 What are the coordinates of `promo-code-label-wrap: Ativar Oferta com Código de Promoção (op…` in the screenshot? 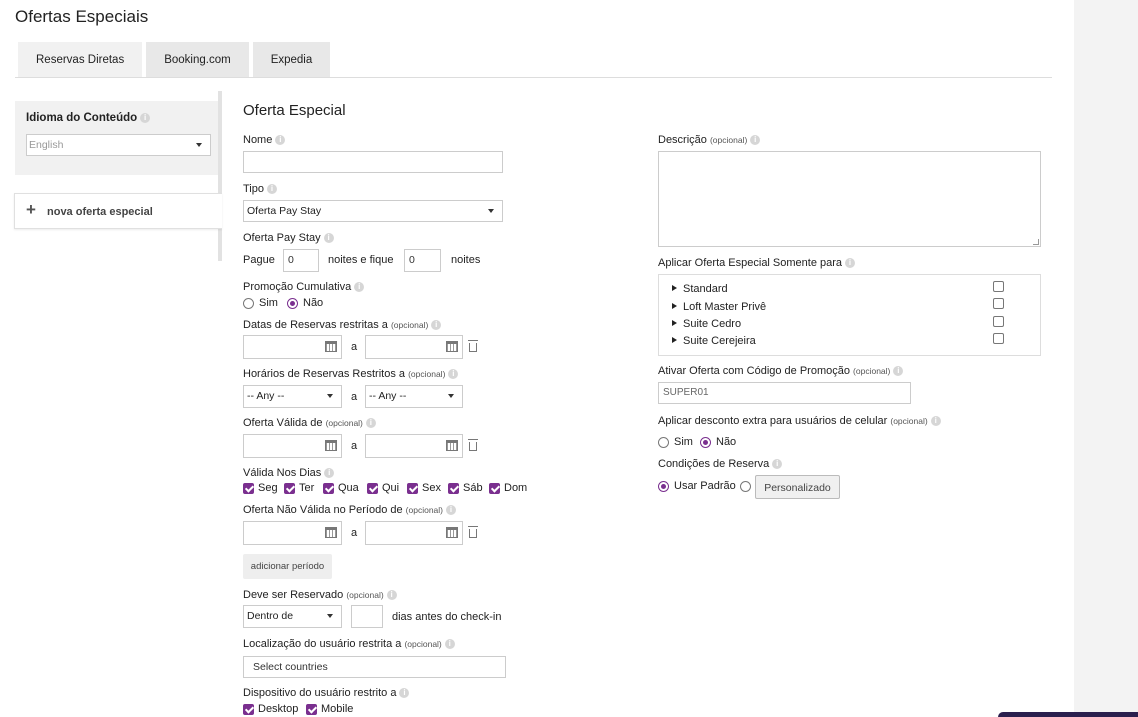 It's located at (781, 371).